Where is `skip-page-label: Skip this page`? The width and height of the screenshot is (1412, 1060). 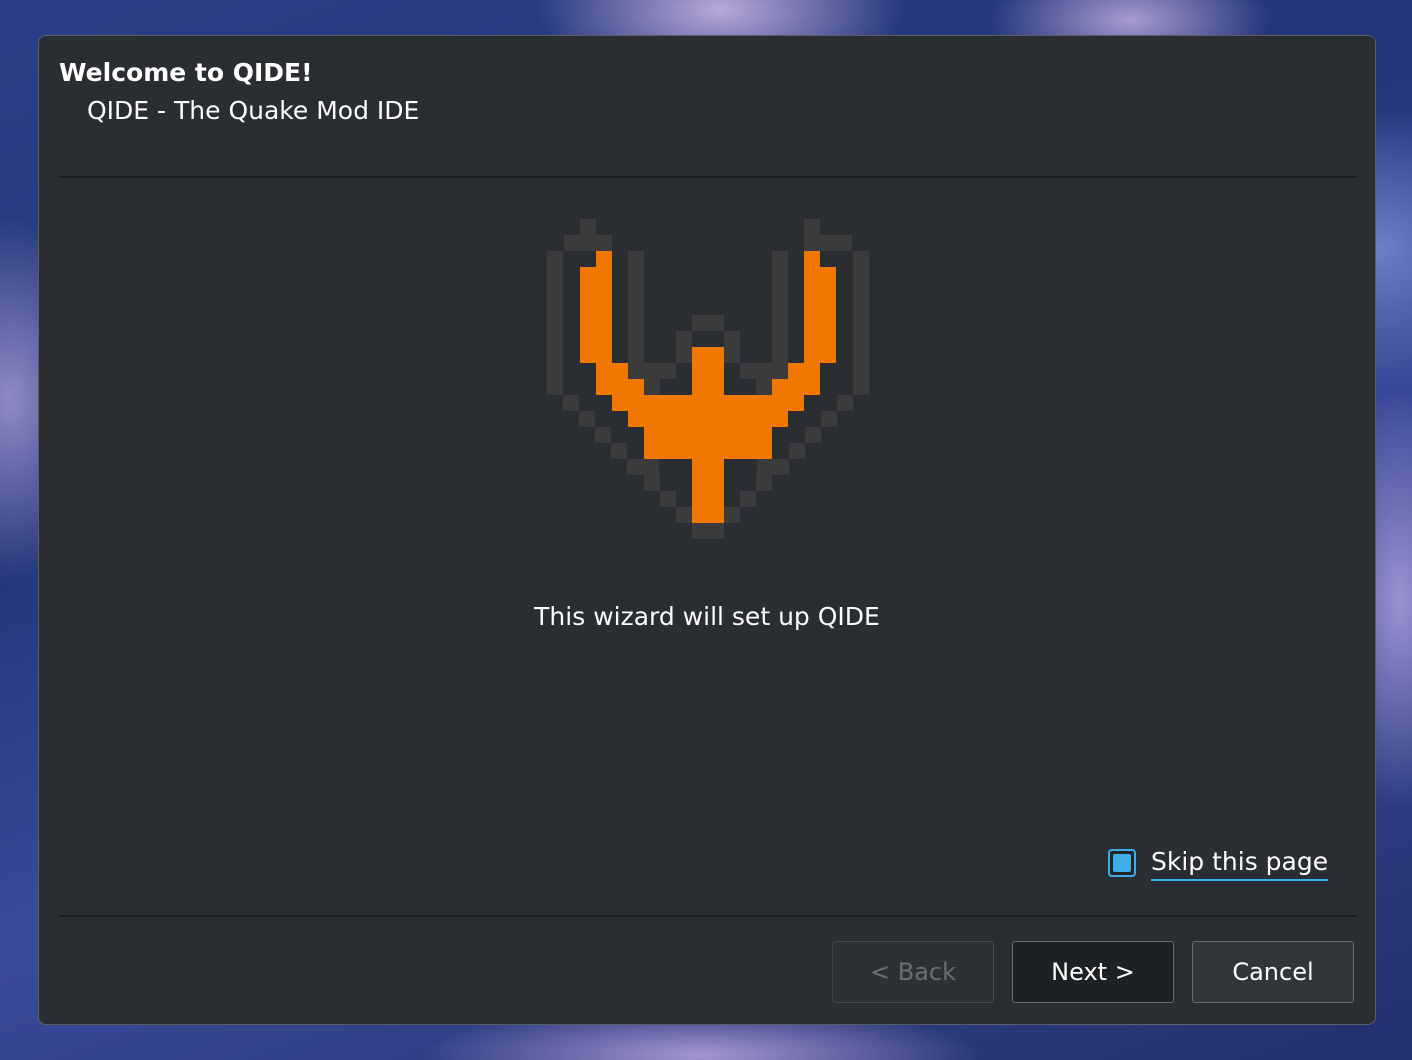
skip-page-label: Skip this page is located at coordinates (1240, 863).